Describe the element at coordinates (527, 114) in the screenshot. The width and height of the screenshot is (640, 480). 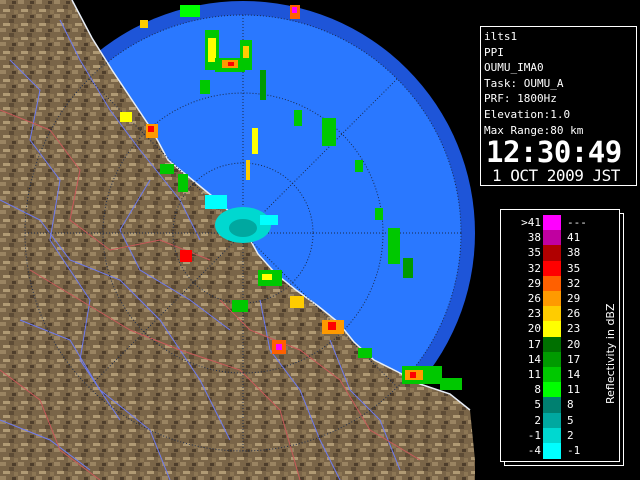
I see `elevation-value: Elevation:1.0` at that location.